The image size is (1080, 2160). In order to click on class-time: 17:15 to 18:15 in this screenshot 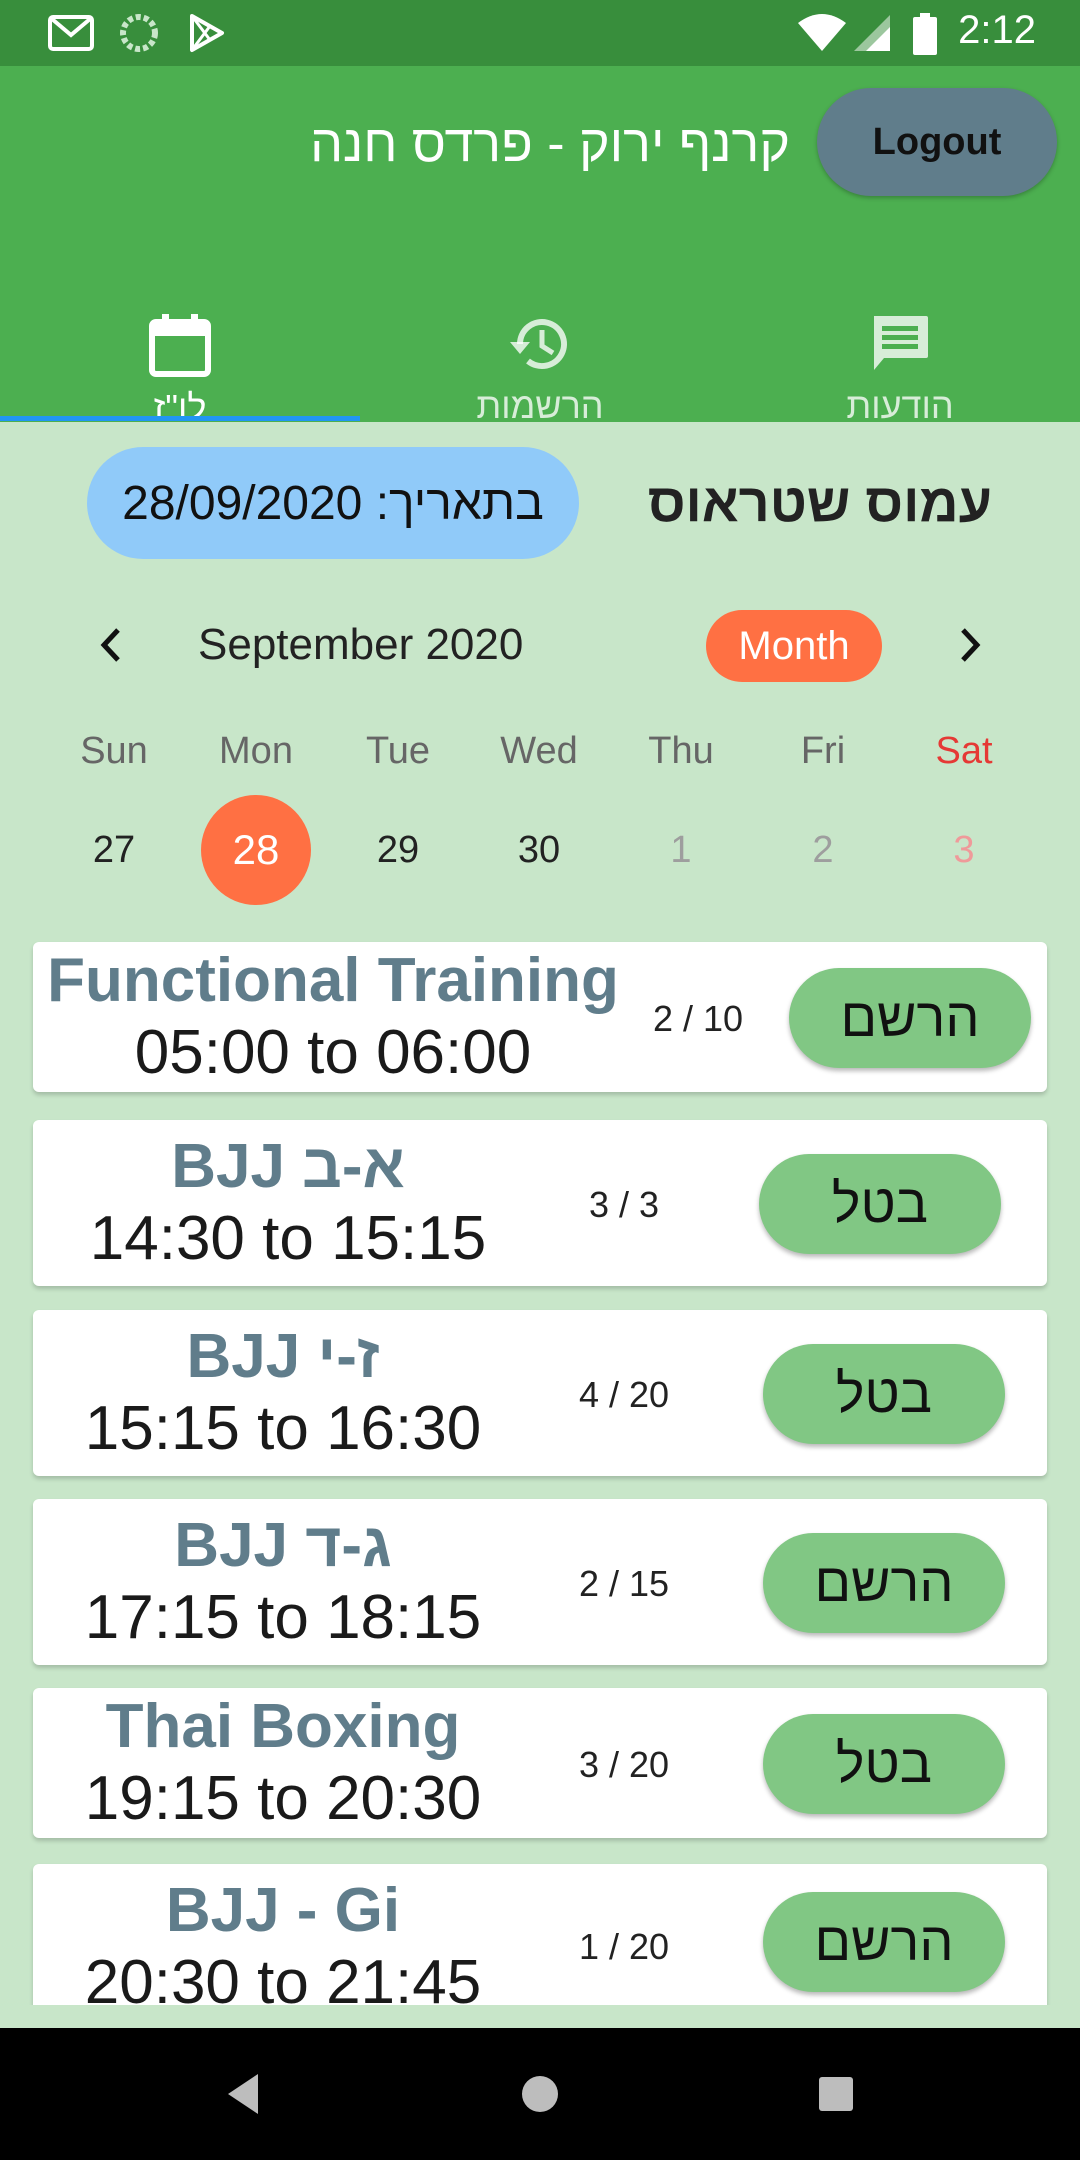, I will do `click(283, 1617)`.